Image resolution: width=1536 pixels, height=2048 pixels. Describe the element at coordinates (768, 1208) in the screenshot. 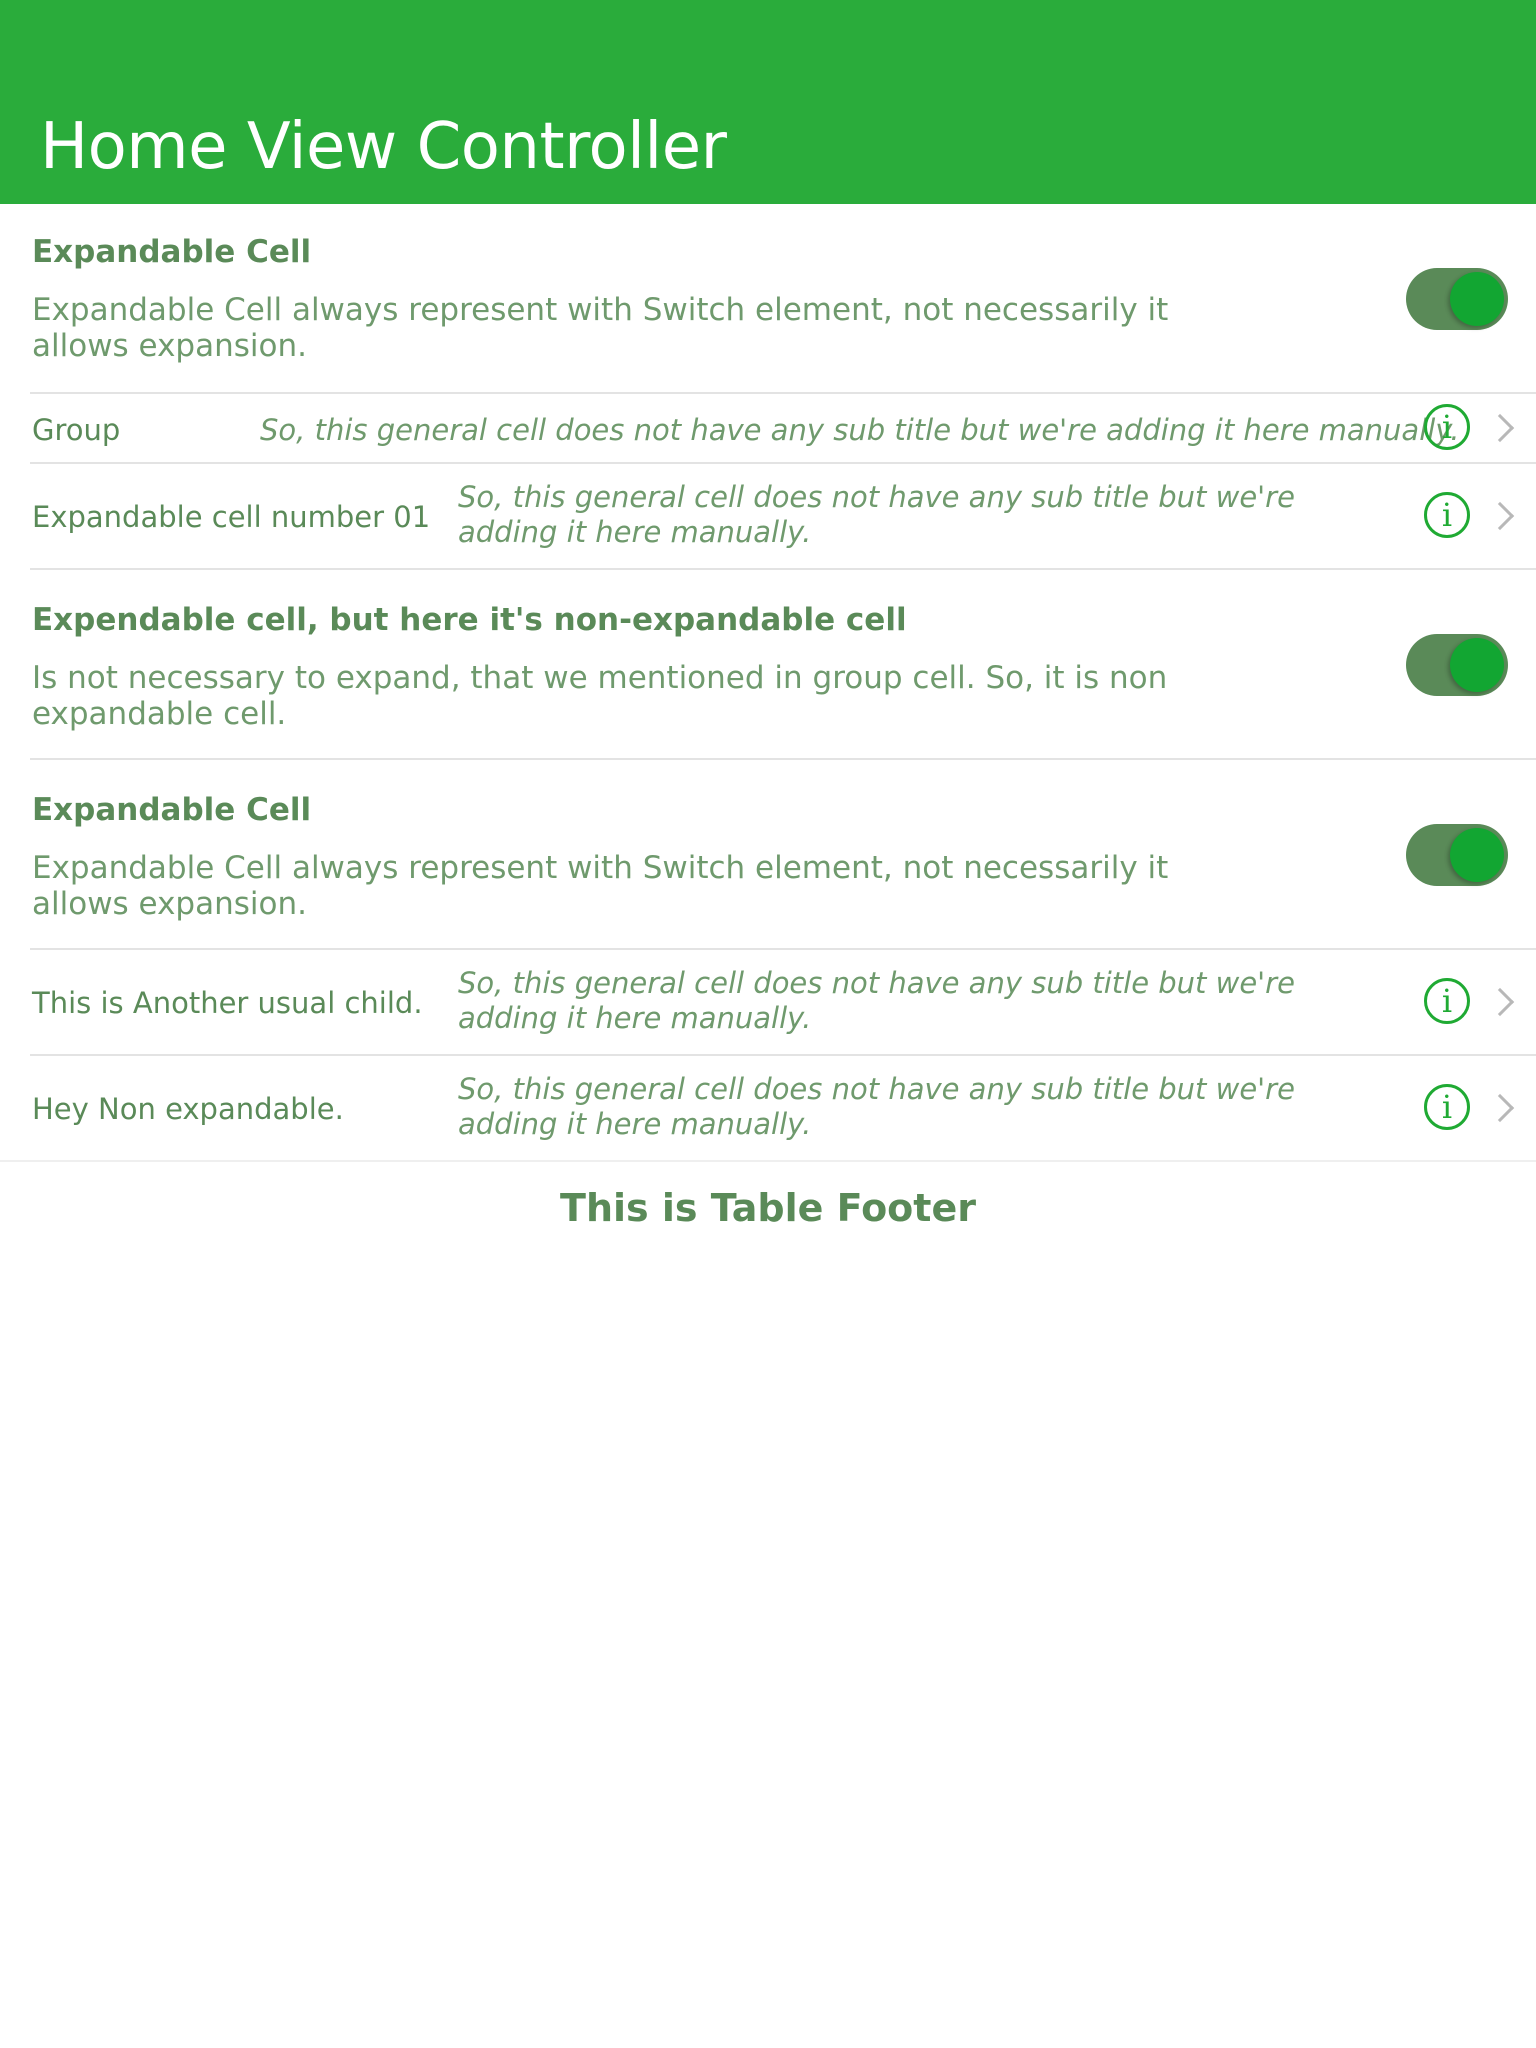

I see `table-footer: This is Table Footer` at that location.